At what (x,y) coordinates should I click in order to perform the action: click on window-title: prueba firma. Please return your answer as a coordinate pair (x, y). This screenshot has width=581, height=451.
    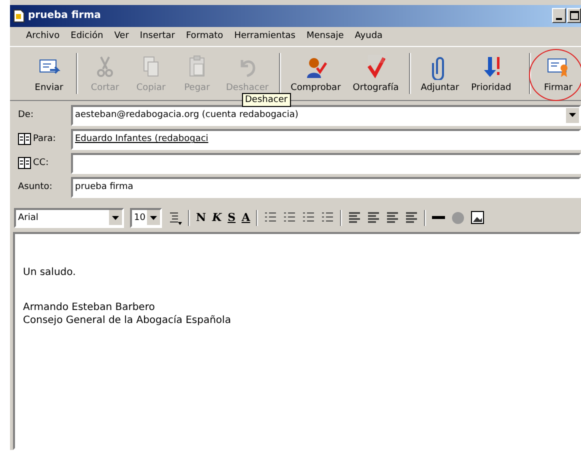
    Looking at the image, I should click on (64, 16).